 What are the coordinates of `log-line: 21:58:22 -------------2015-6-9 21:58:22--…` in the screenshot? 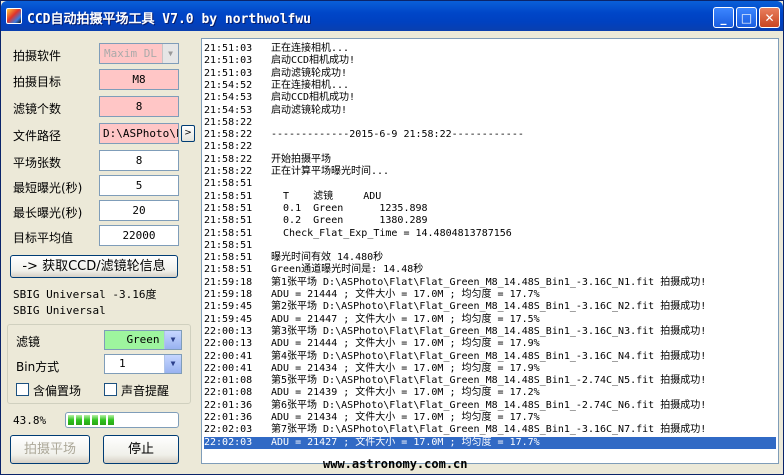 It's located at (490, 135).